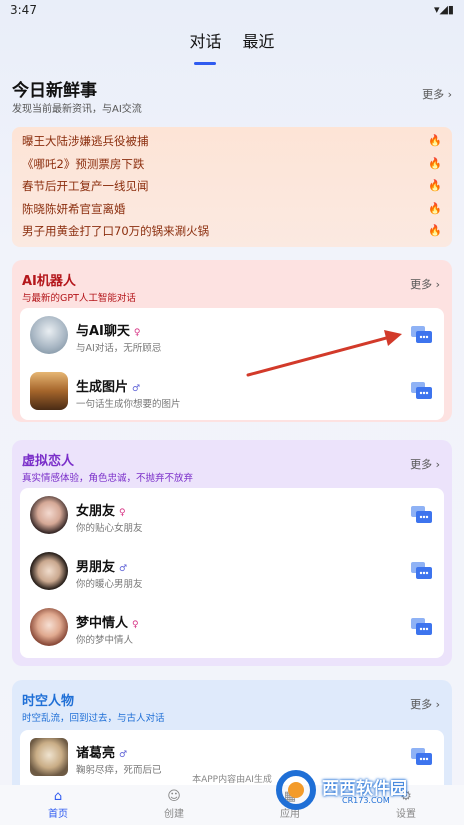 This screenshot has width=464, height=825. I want to click on item-name: 诸葛亮 ♂, so click(102, 753).